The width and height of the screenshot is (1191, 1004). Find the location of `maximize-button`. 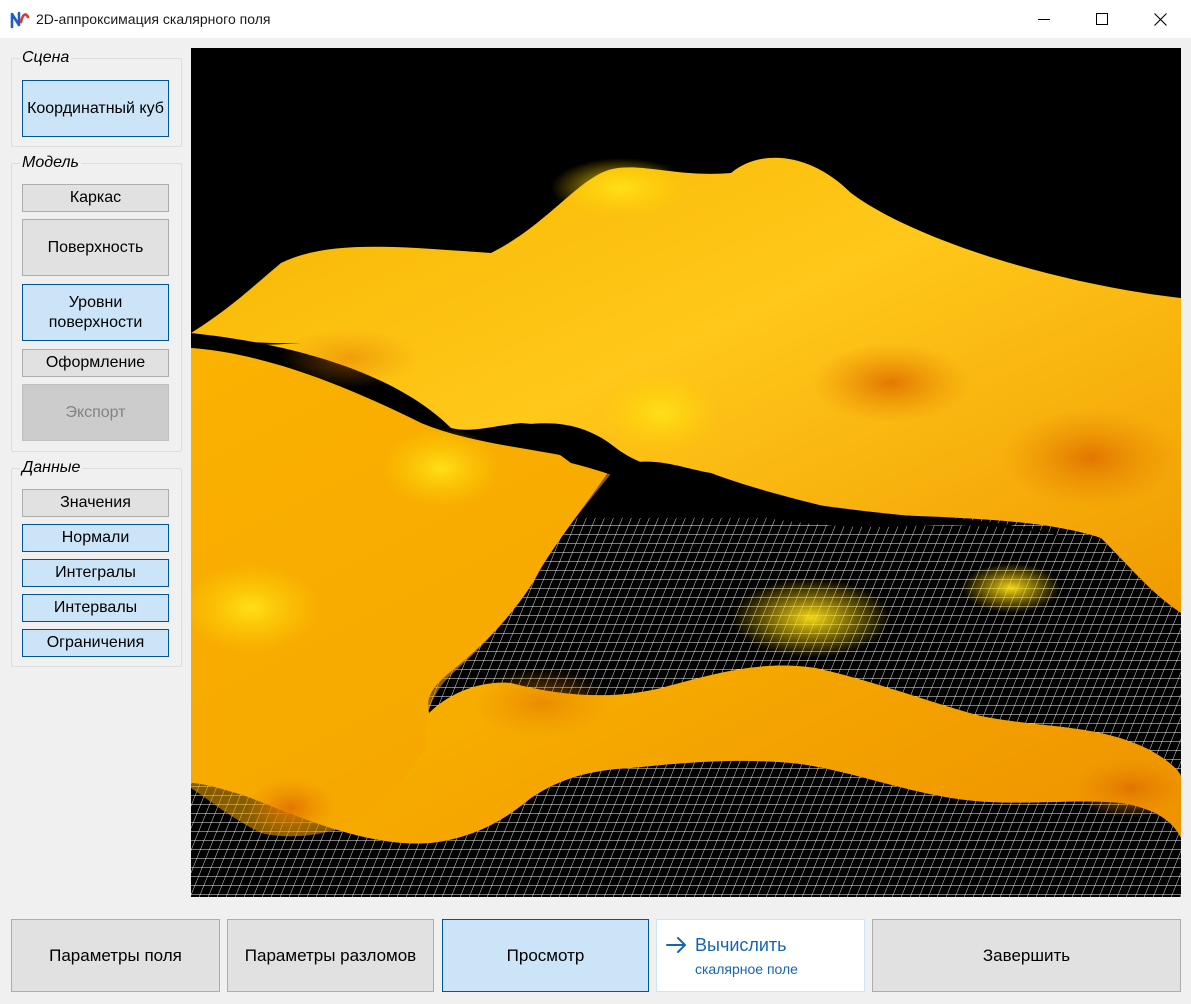

maximize-button is located at coordinates (1102, 19).